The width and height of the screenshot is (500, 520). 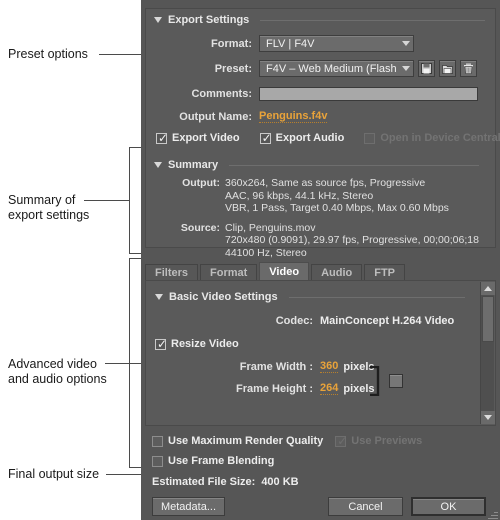 What do you see at coordinates (387, 441) in the screenshot?
I see `use-previews-label: Use Previews` at bounding box center [387, 441].